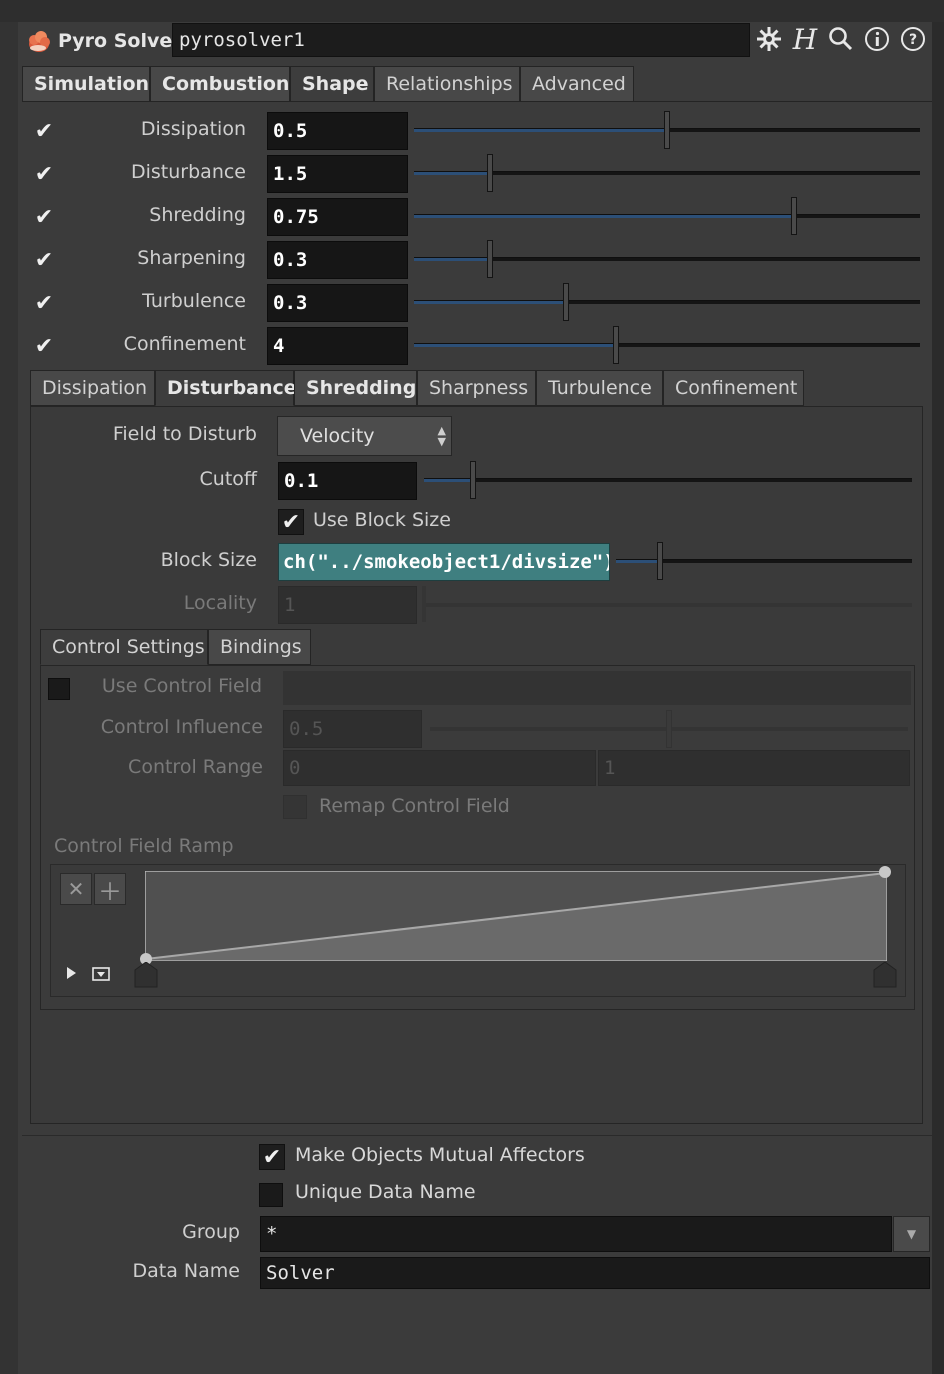 The width and height of the screenshot is (944, 1374). Describe the element at coordinates (337, 436) in the screenshot. I see `field-to-disturb-value: Velocity` at that location.